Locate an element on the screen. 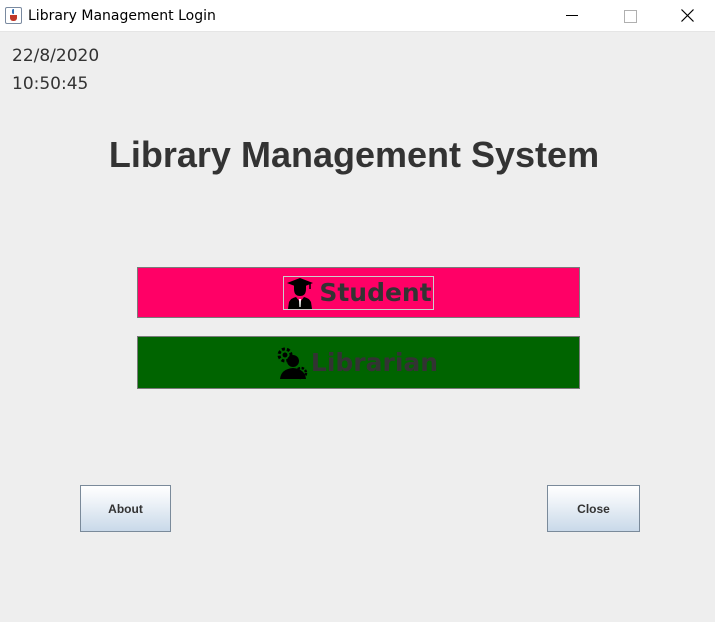  student-label: Student is located at coordinates (375, 292).